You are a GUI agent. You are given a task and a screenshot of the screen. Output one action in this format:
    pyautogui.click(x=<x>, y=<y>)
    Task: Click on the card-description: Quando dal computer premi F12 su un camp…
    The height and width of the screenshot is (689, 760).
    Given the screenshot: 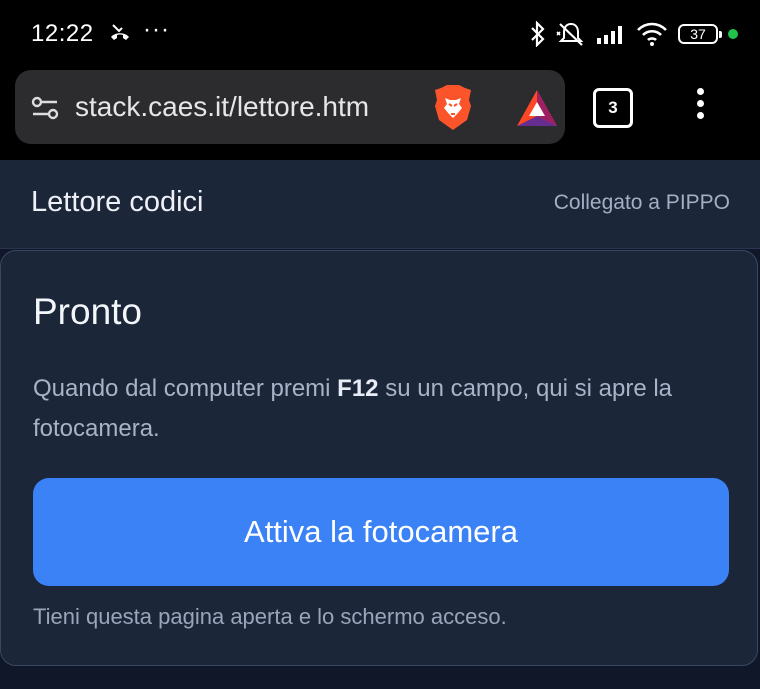 What is the action you would take?
    pyautogui.click(x=378, y=409)
    